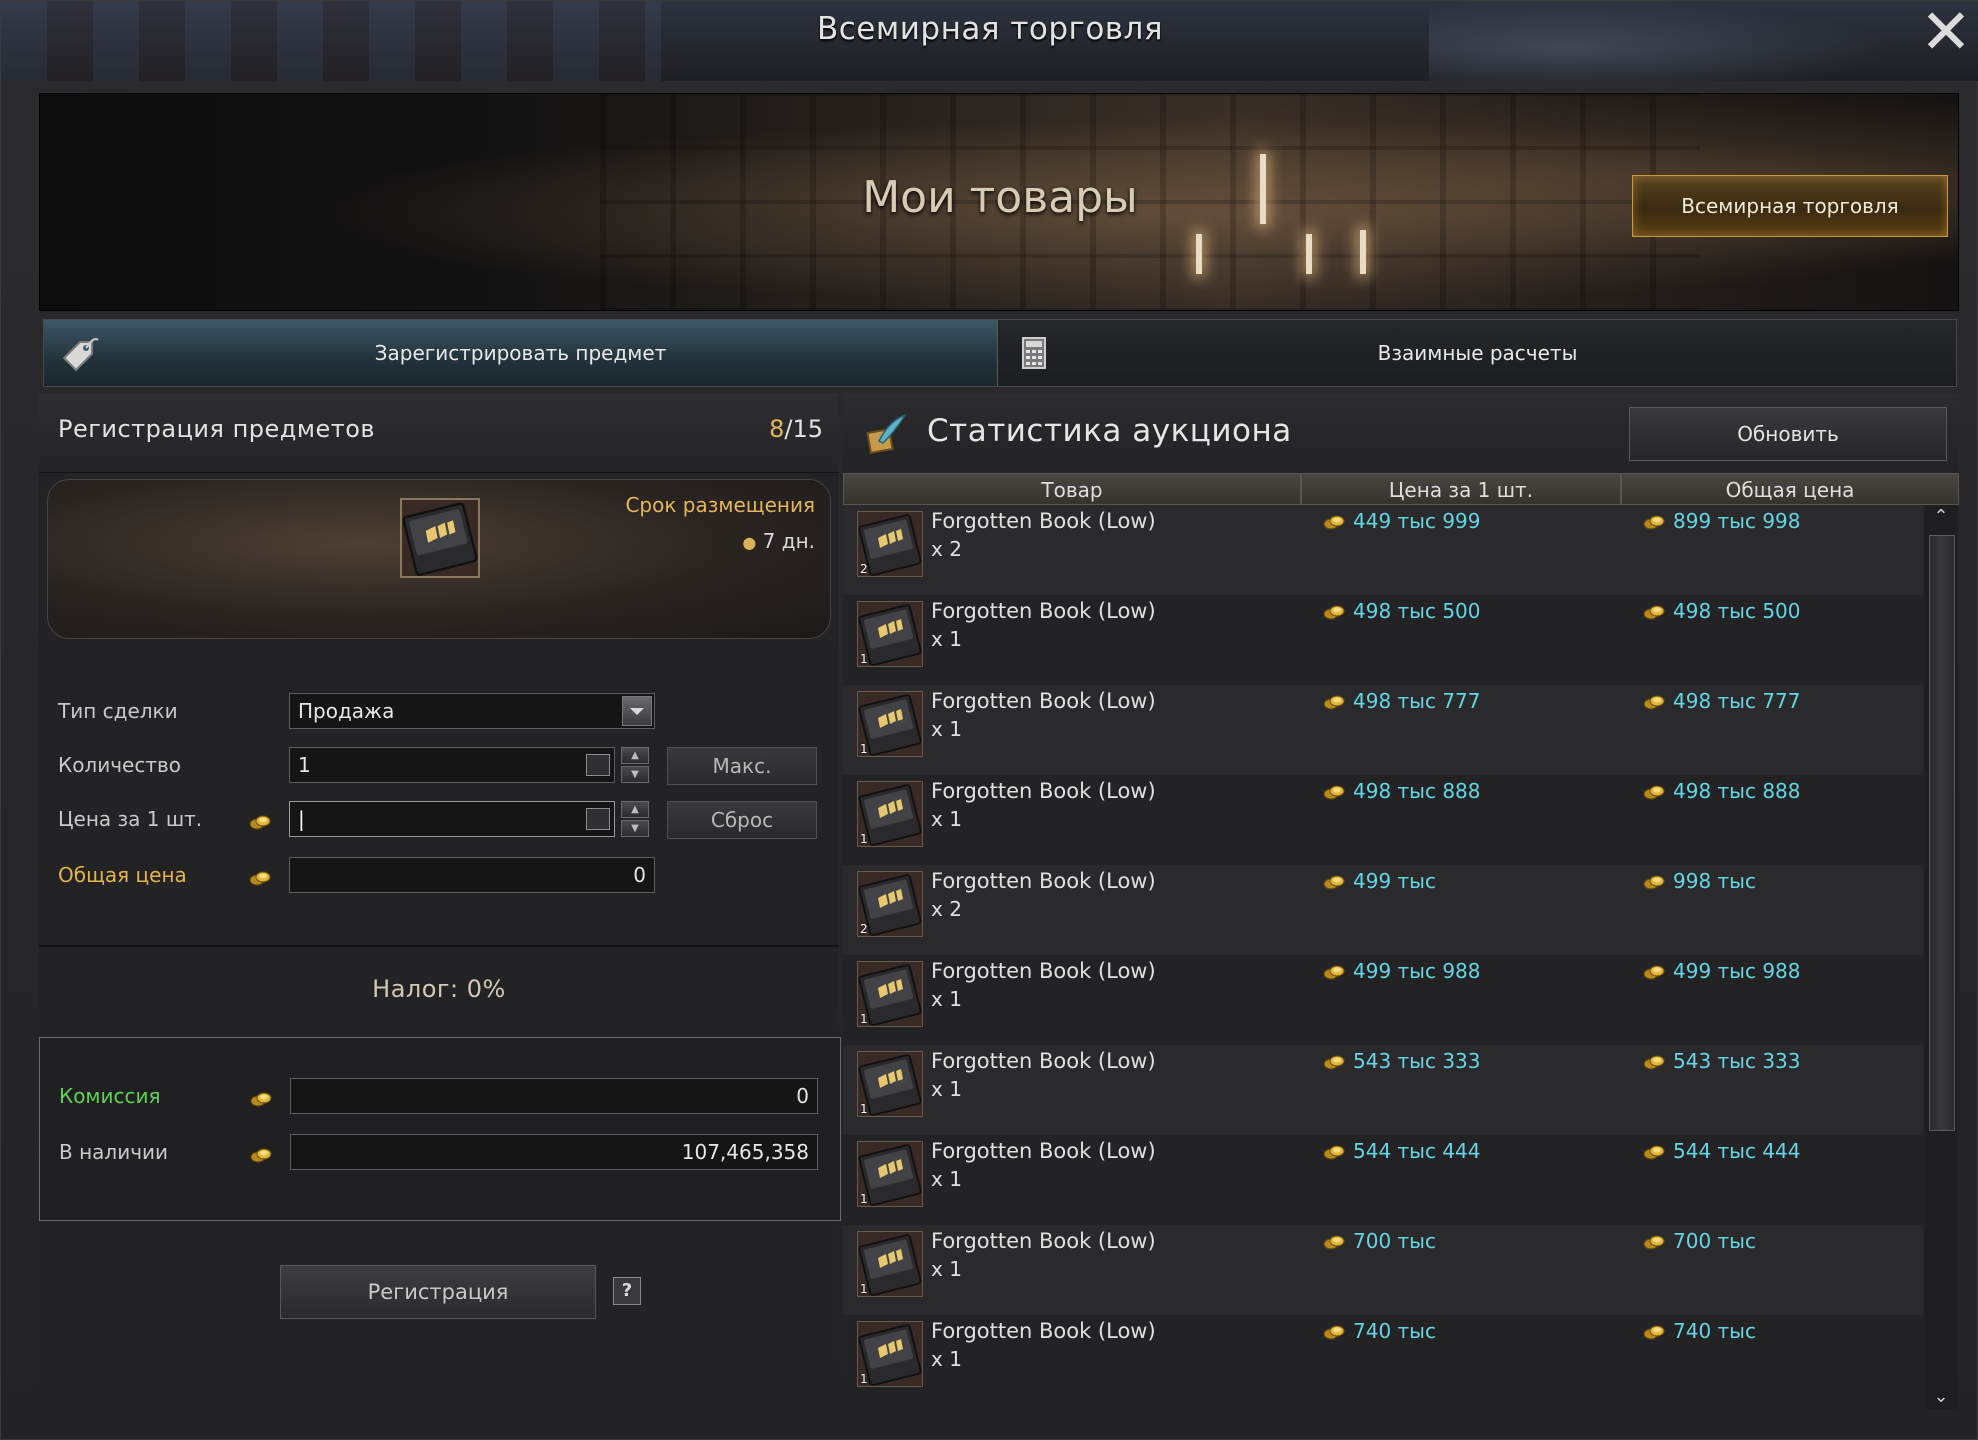 Image resolution: width=1978 pixels, height=1440 pixels. I want to click on reset-button: Сброс, so click(742, 820).